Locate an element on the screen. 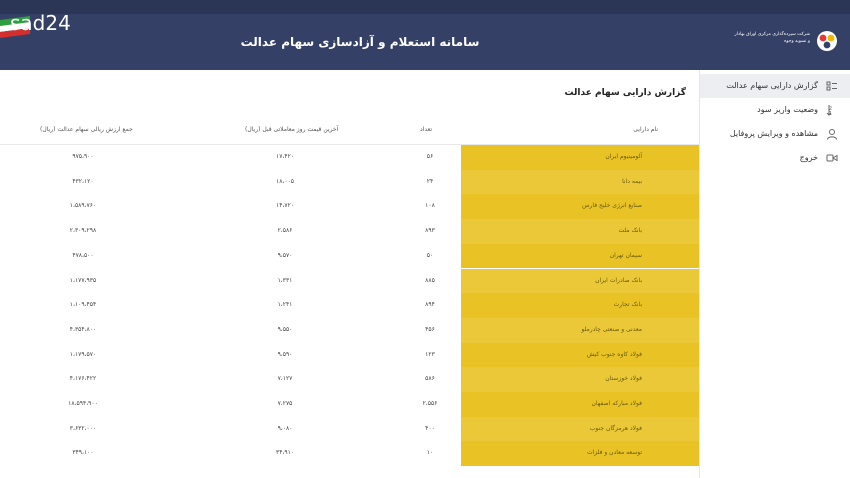 The image size is (850, 478). user-icon is located at coordinates (832, 134).